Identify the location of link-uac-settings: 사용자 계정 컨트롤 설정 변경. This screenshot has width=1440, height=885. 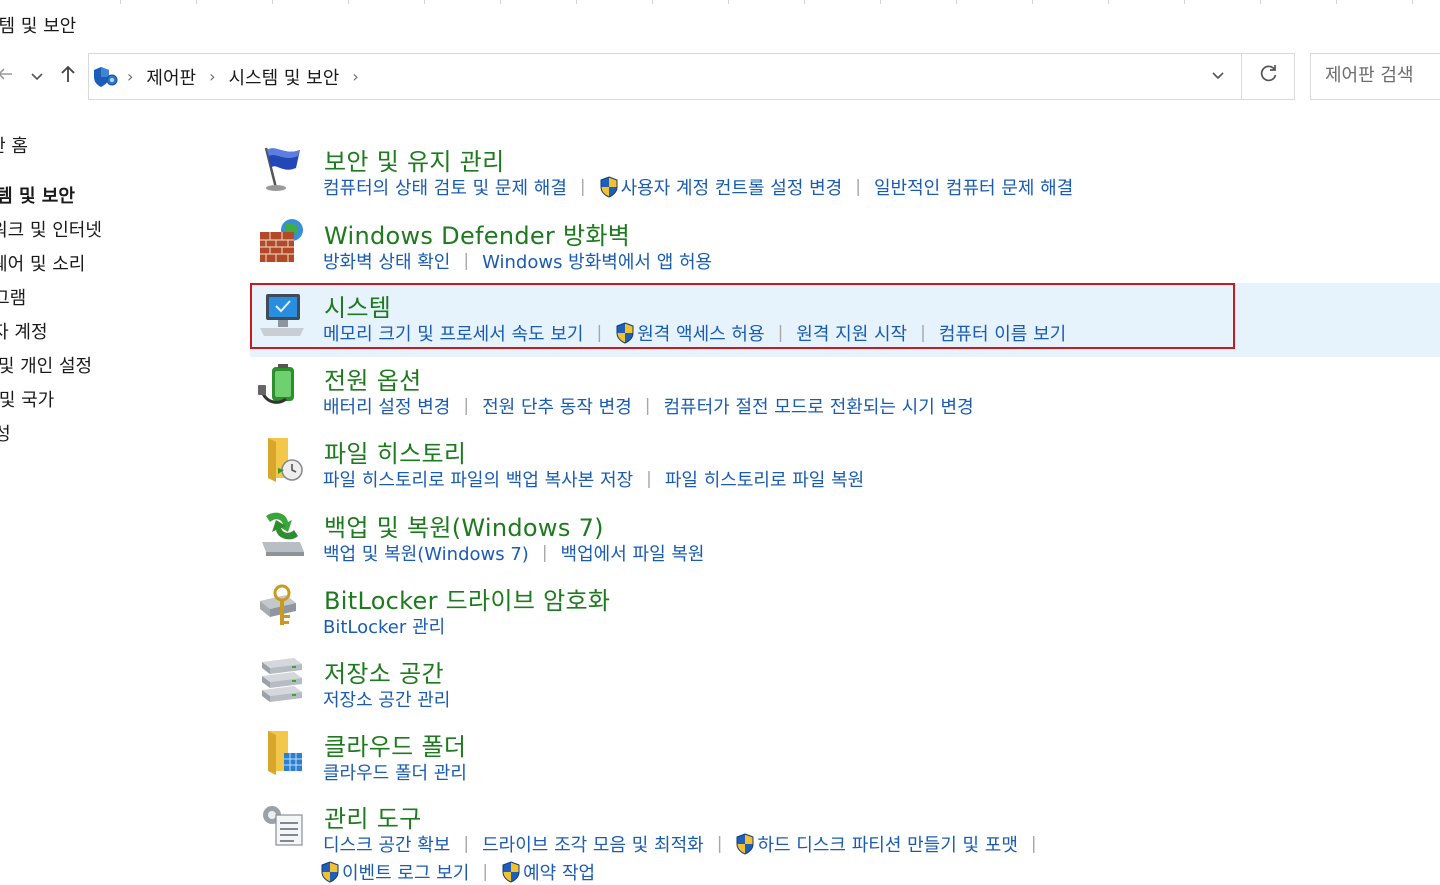
(721, 187).